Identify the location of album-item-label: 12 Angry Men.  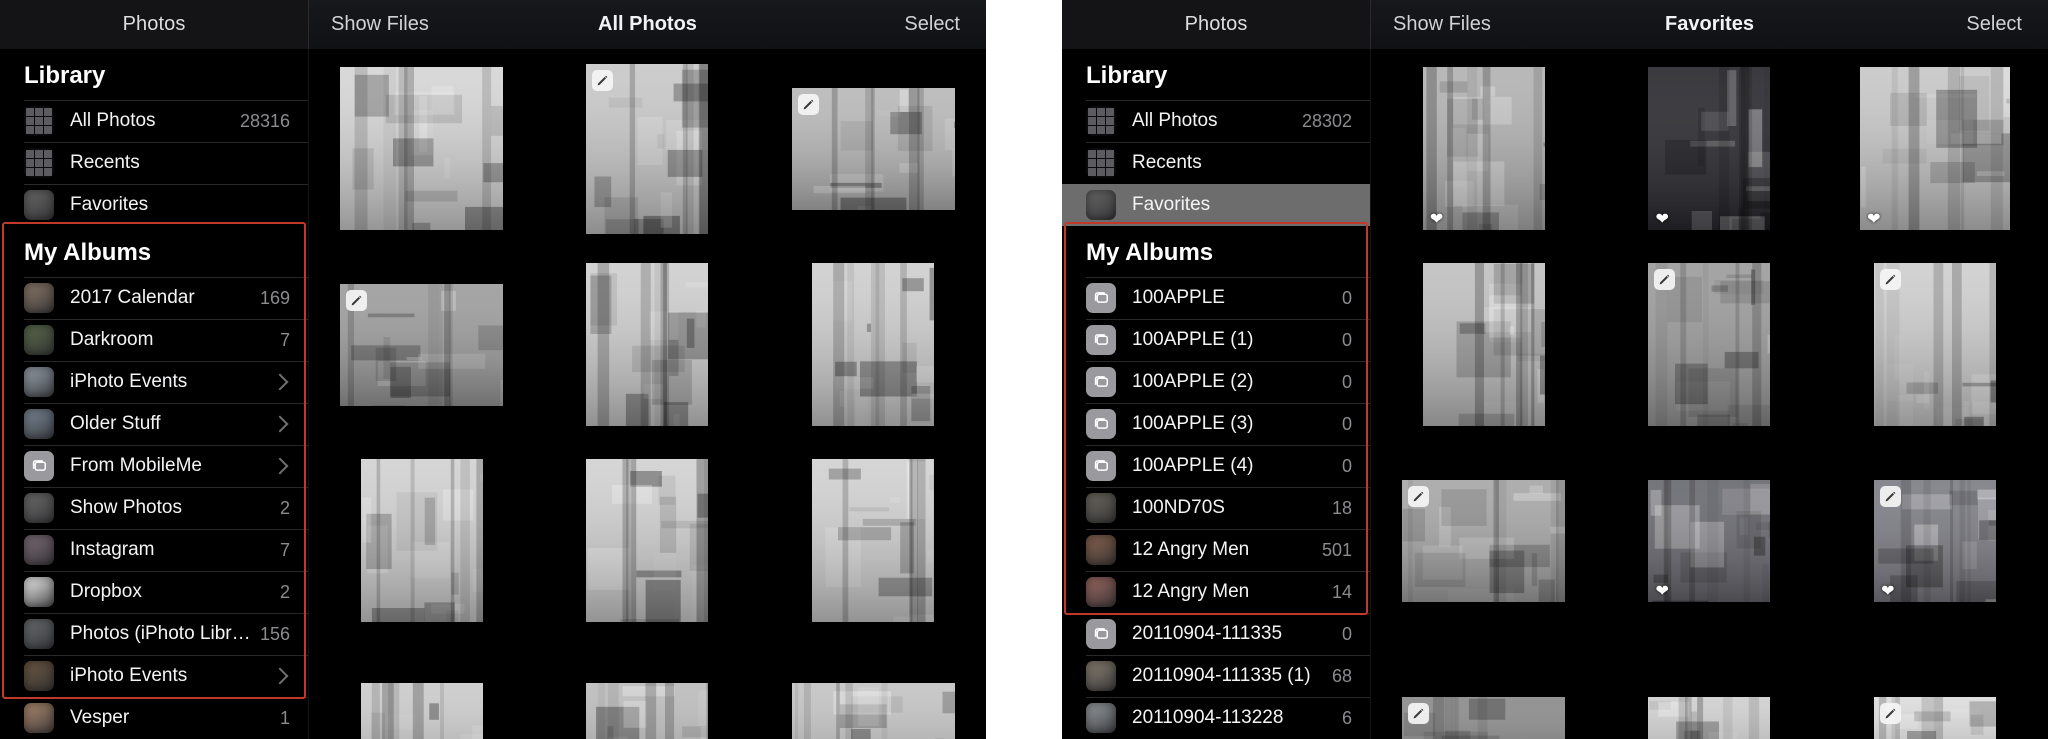
(1191, 549).